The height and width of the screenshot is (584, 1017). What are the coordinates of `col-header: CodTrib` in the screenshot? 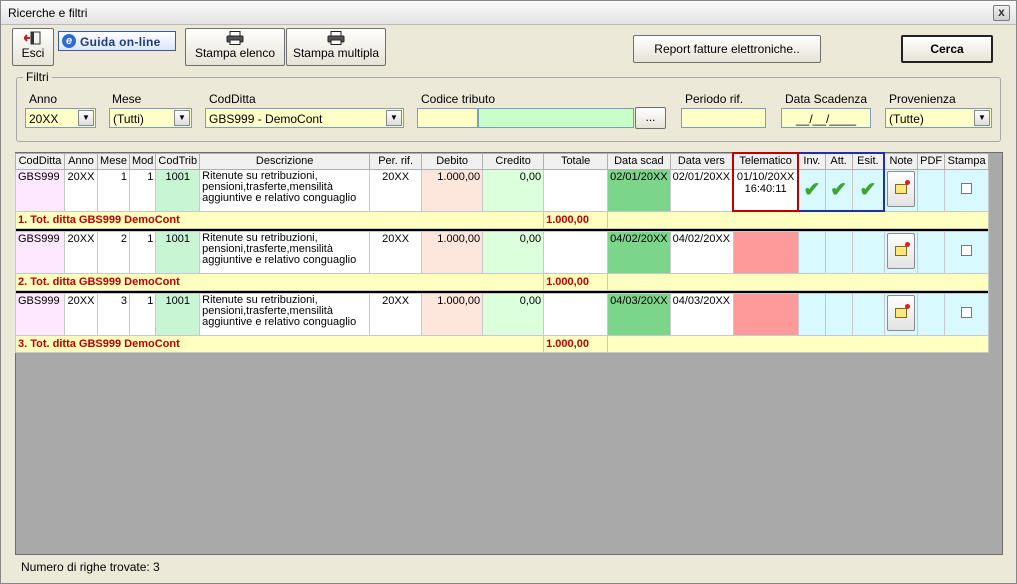 It's located at (178, 161).